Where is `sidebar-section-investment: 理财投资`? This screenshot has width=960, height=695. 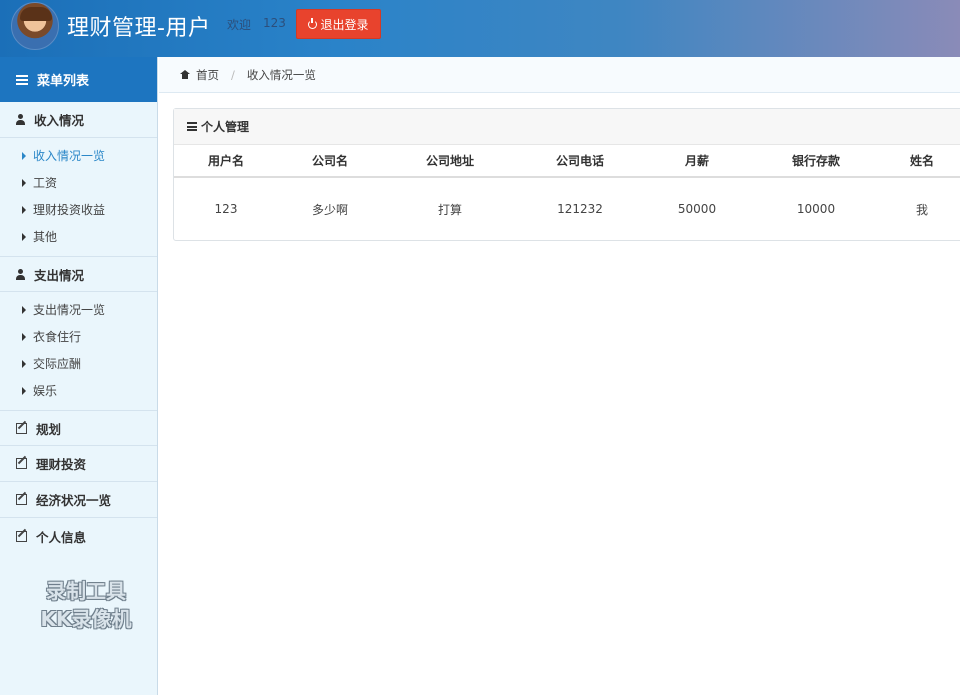 sidebar-section-investment: 理财投资 is located at coordinates (78, 464).